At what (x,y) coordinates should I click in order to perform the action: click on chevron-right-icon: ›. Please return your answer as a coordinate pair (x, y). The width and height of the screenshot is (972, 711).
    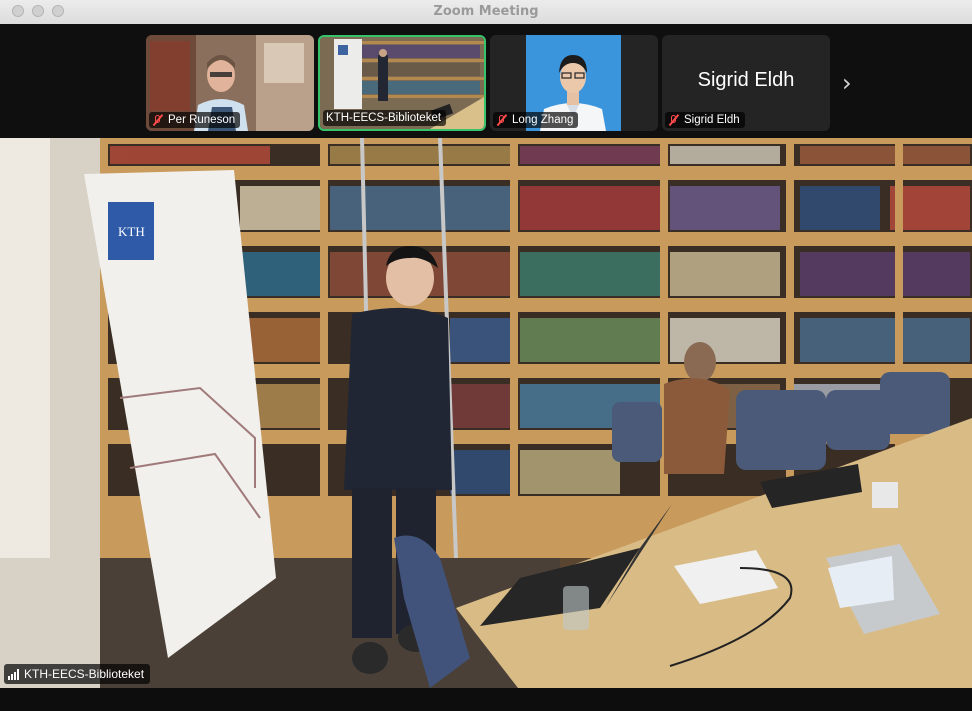
    Looking at the image, I should click on (847, 83).